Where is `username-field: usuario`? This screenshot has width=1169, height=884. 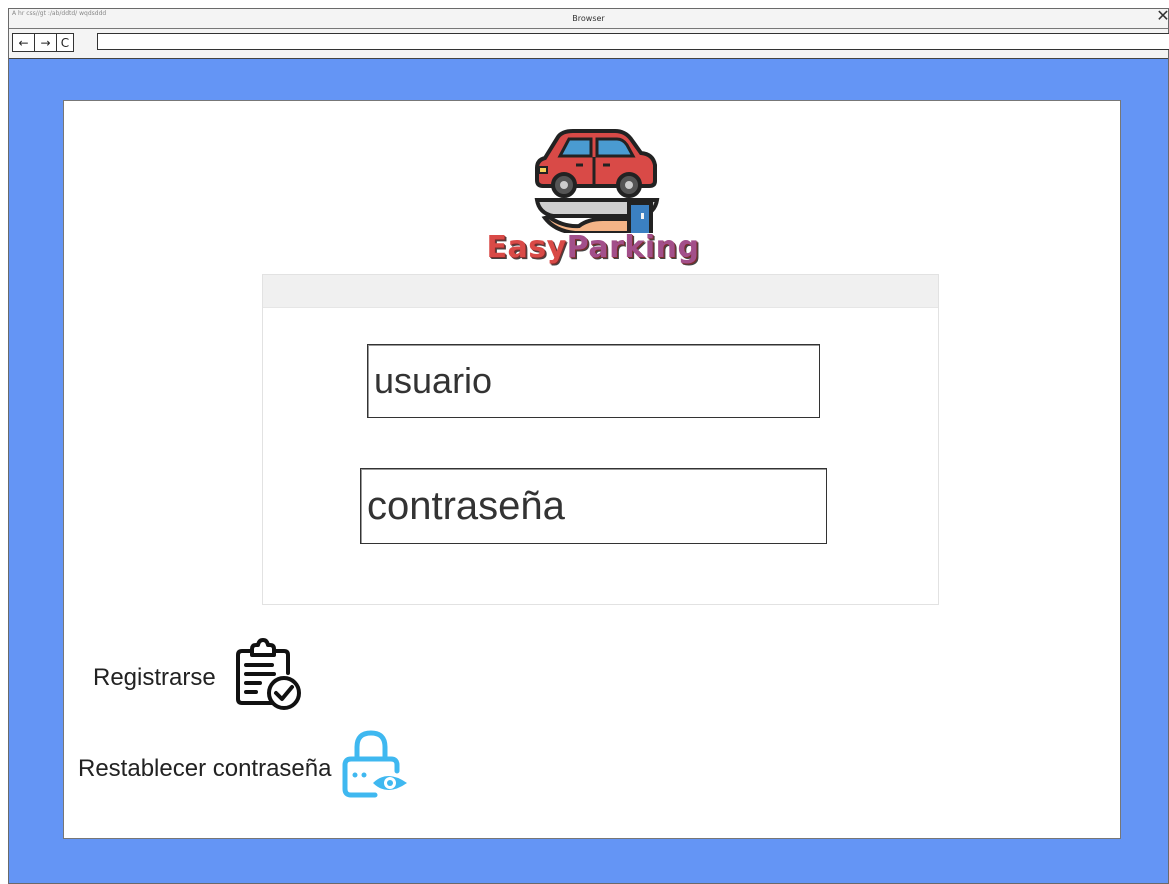
username-field: usuario is located at coordinates (593, 381).